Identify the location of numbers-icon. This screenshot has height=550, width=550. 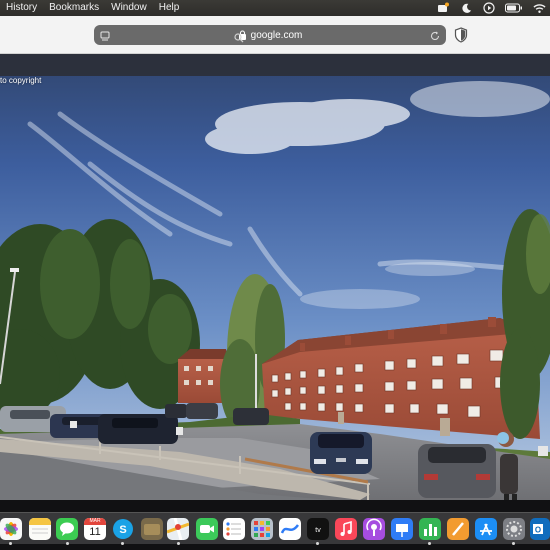
(430, 529).